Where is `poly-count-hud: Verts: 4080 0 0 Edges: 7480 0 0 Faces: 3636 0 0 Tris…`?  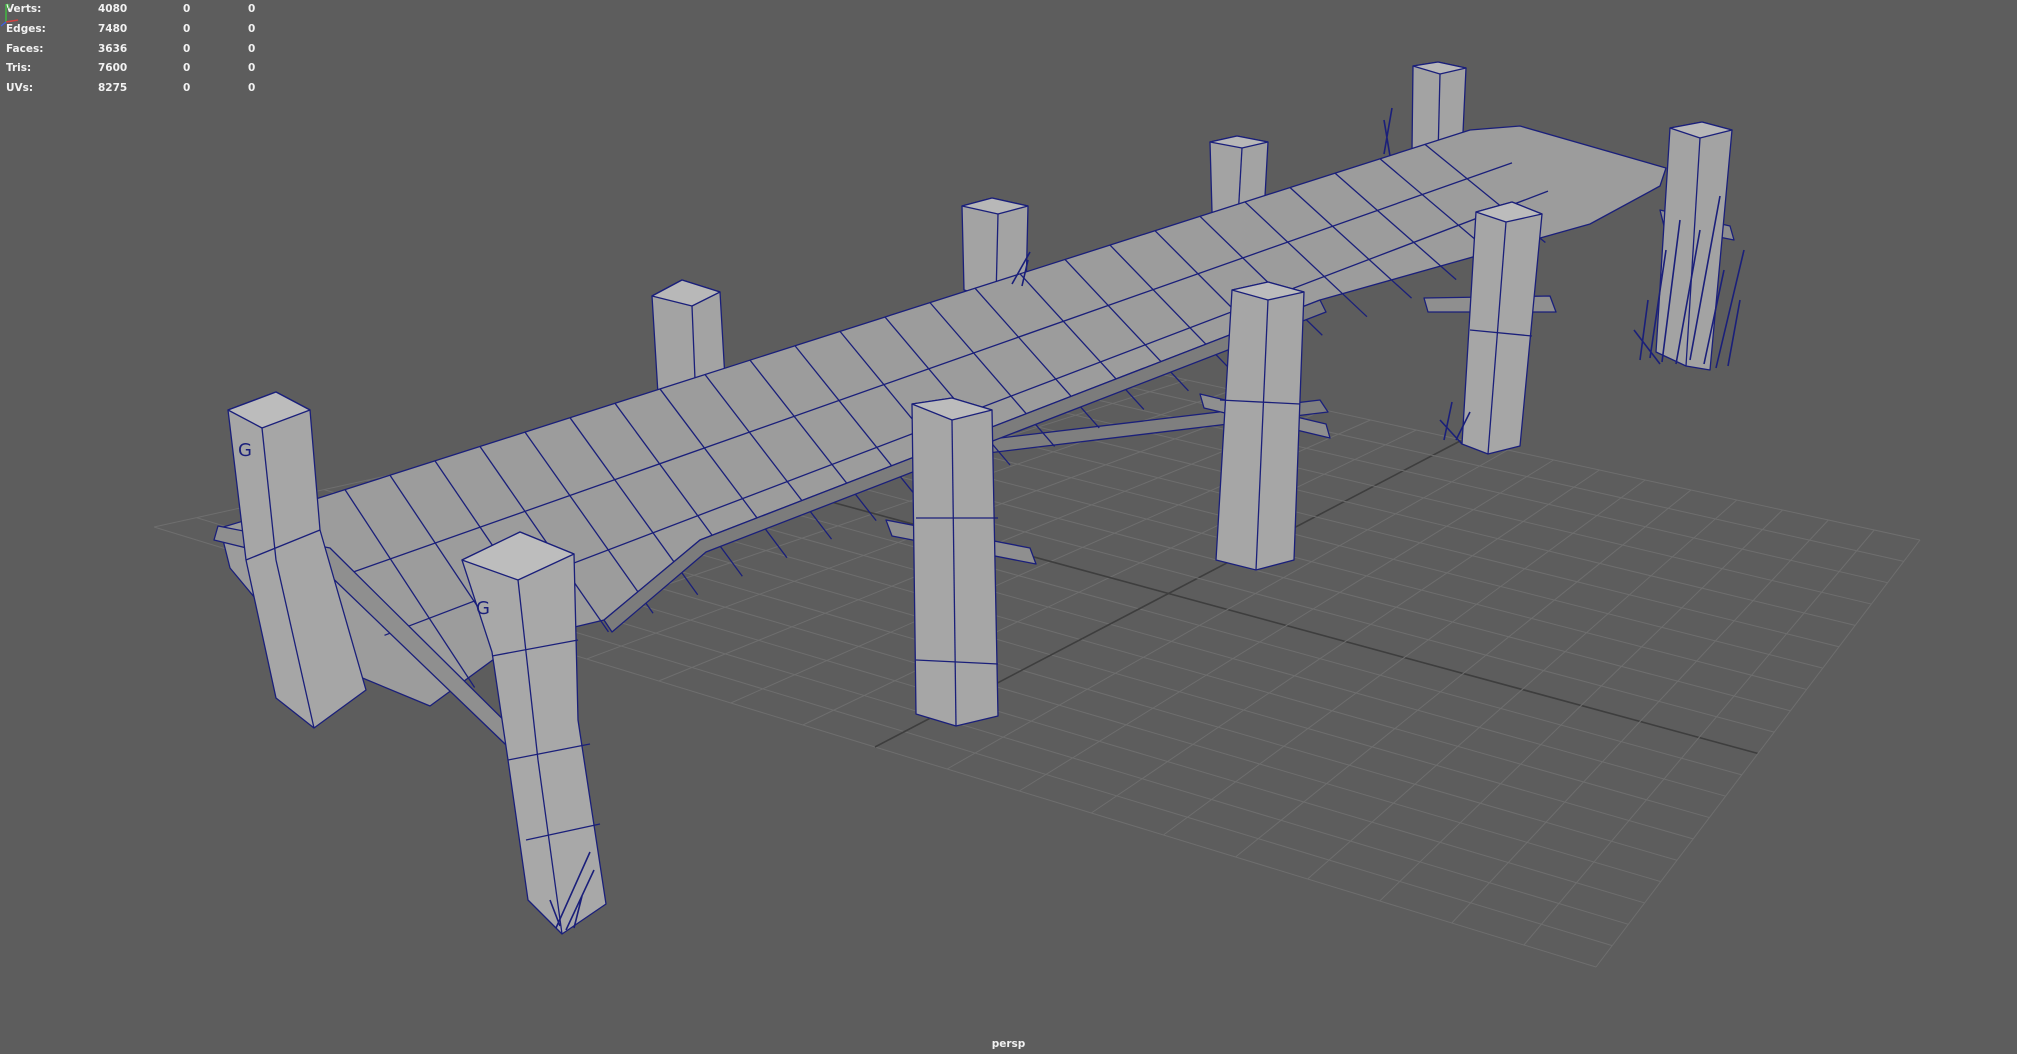
poly-count-hud: Verts: 4080 0 0 Edges: 7480 0 0 Faces: 3636 0 0 Tris… is located at coordinates (137, 49).